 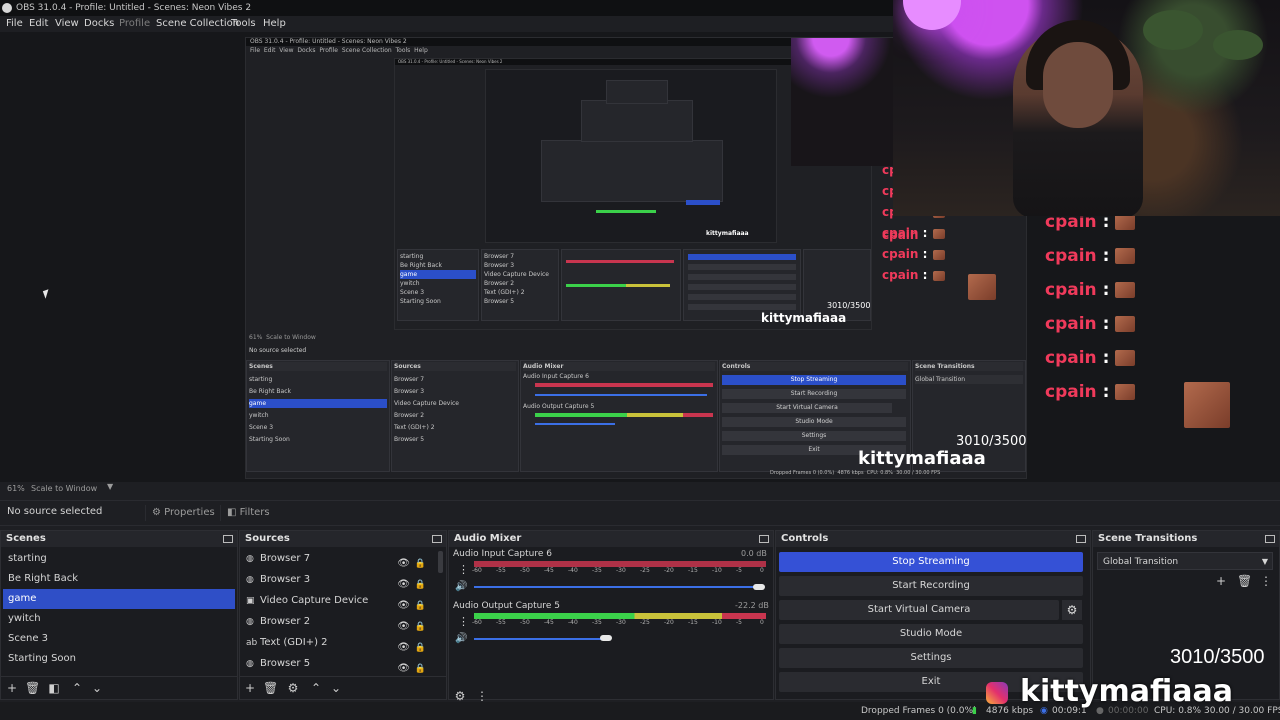 What do you see at coordinates (1185, 561) in the screenshot?
I see `transition-select: Global Transition ▼` at bounding box center [1185, 561].